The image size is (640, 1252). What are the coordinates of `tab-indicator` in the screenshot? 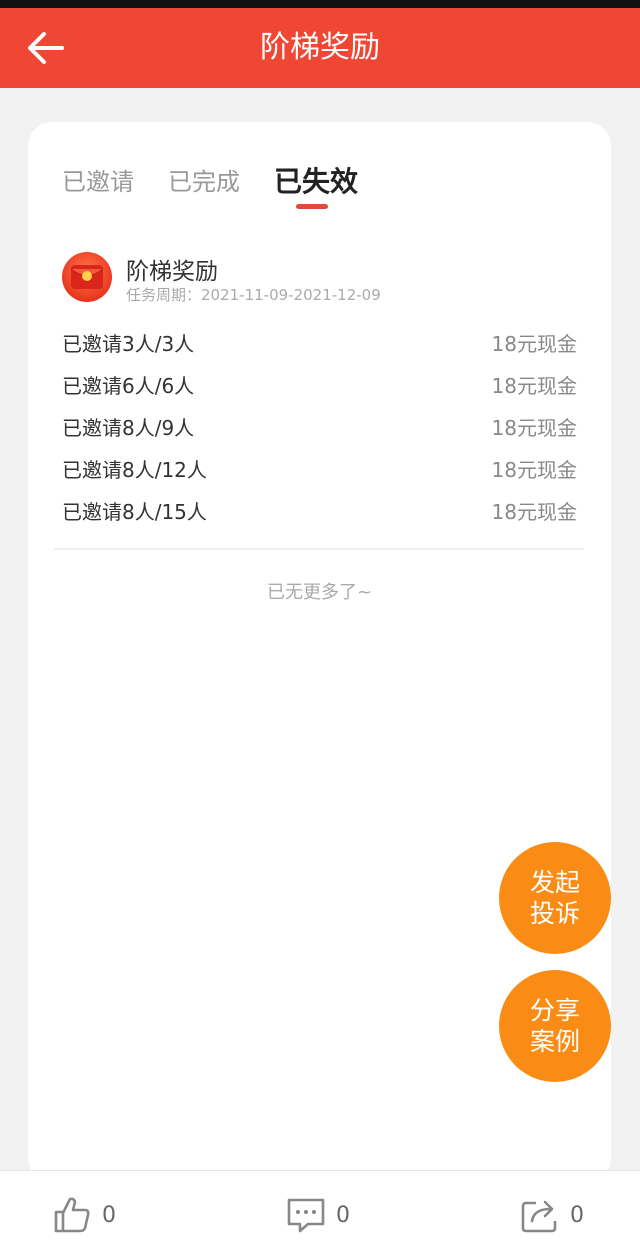 It's located at (312, 206).